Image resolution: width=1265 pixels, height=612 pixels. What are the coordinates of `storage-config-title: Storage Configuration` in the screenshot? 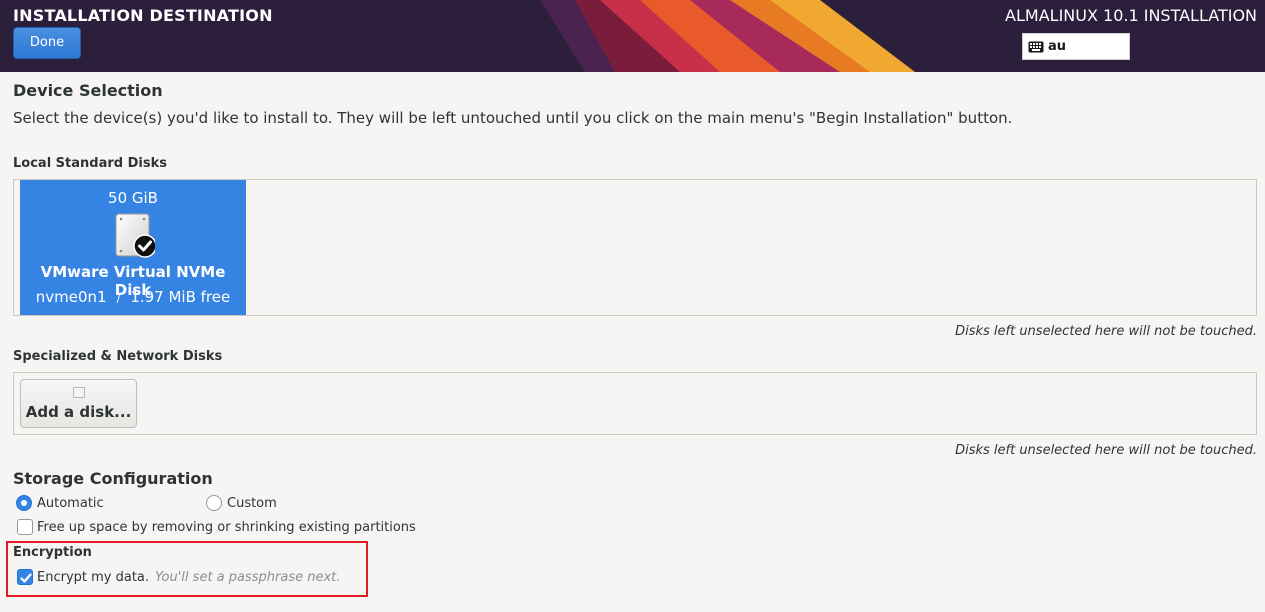 It's located at (113, 478).